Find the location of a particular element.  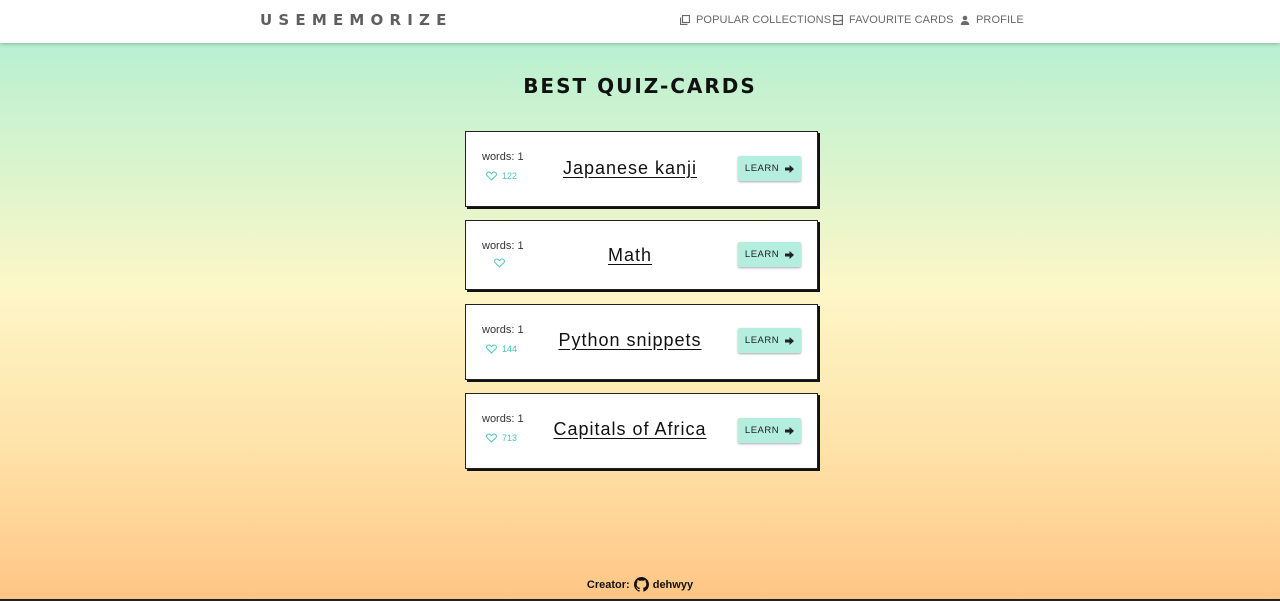

footer: Creator: dehwyy is located at coordinates (640, 584).